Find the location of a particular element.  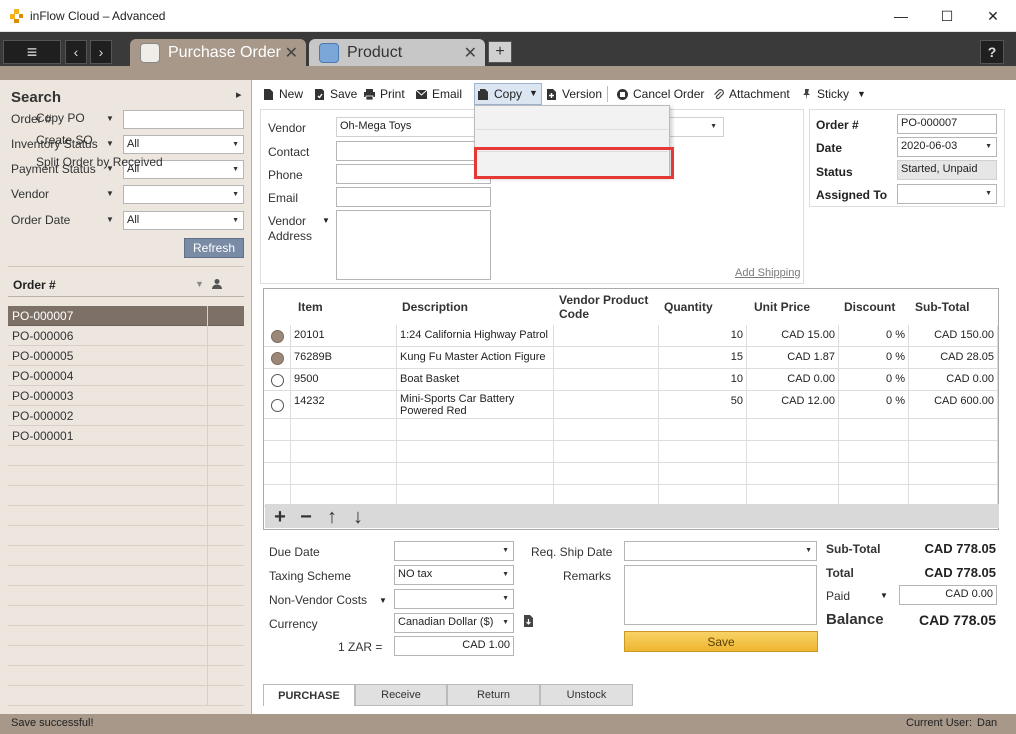

tab-purchase: PURCHASE is located at coordinates (309, 695).